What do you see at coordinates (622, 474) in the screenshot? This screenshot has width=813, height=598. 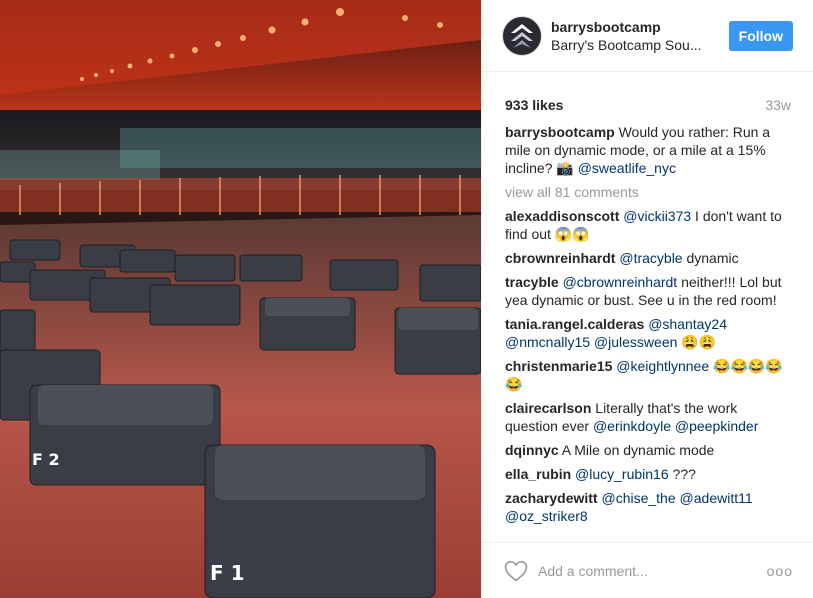 I see `comment-mention: @lucy_rubin16` at bounding box center [622, 474].